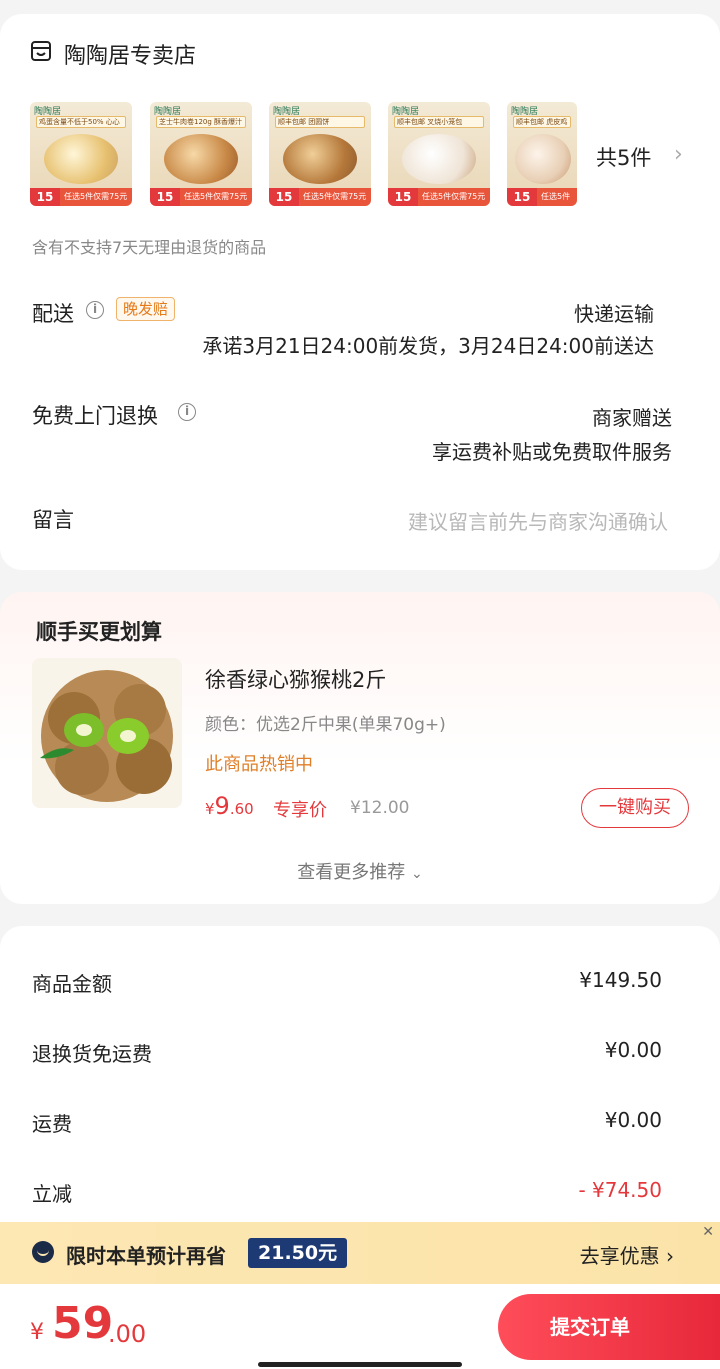 The height and width of the screenshot is (1369, 720). I want to click on checkout-bar: ¥ 59 .00 提交订单, so click(360, 1326).